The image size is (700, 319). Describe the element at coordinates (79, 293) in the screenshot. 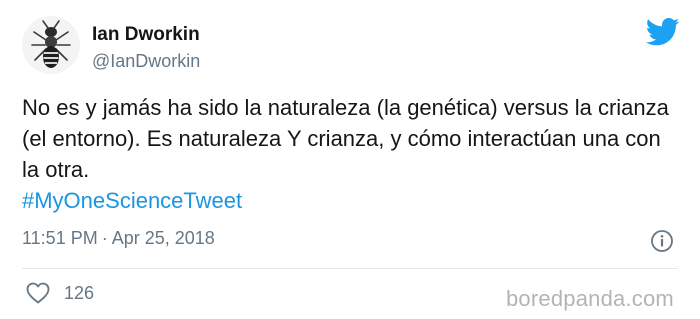

I see `like-count: 126` at that location.